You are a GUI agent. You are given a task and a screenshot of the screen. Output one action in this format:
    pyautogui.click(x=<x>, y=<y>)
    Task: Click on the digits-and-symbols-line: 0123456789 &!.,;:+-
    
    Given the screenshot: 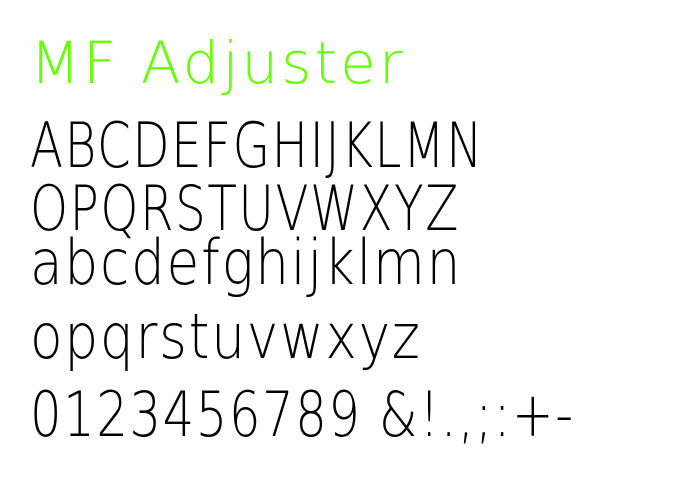 What is the action you would take?
    pyautogui.click(x=302, y=414)
    